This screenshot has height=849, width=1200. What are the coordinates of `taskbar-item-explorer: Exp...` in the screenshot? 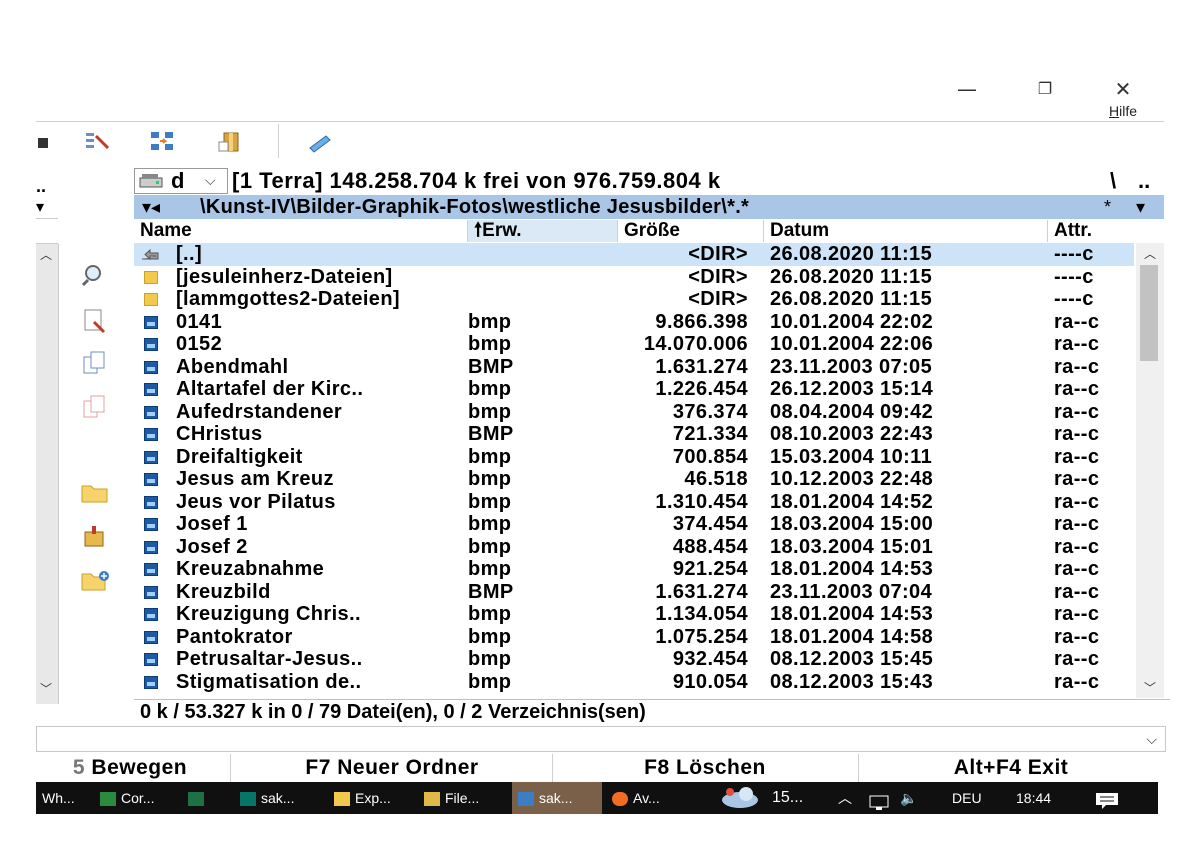 It's located at (371, 798).